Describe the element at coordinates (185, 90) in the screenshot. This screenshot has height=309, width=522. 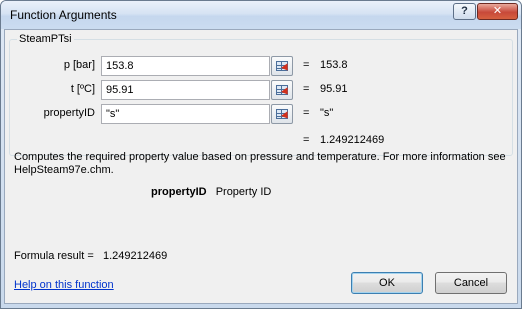
I see `argument-input-t: 95.91` at that location.